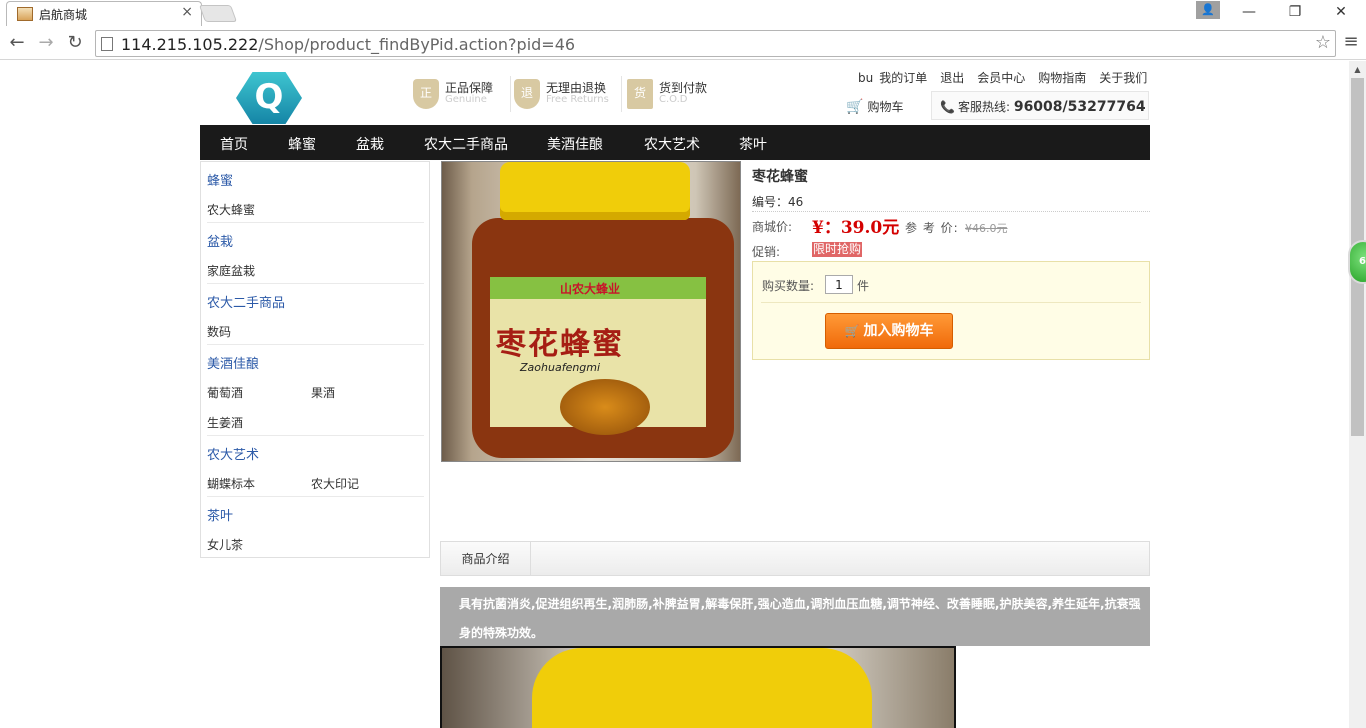  I want to click on site-logo: Q, so click(269, 97).